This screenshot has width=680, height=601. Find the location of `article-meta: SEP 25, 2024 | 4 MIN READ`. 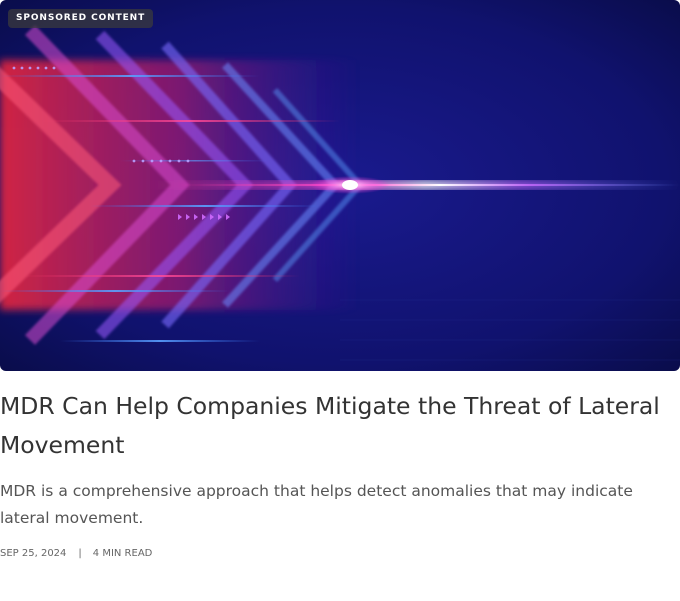

article-meta: SEP 25, 2024 | 4 MIN READ is located at coordinates (76, 554).